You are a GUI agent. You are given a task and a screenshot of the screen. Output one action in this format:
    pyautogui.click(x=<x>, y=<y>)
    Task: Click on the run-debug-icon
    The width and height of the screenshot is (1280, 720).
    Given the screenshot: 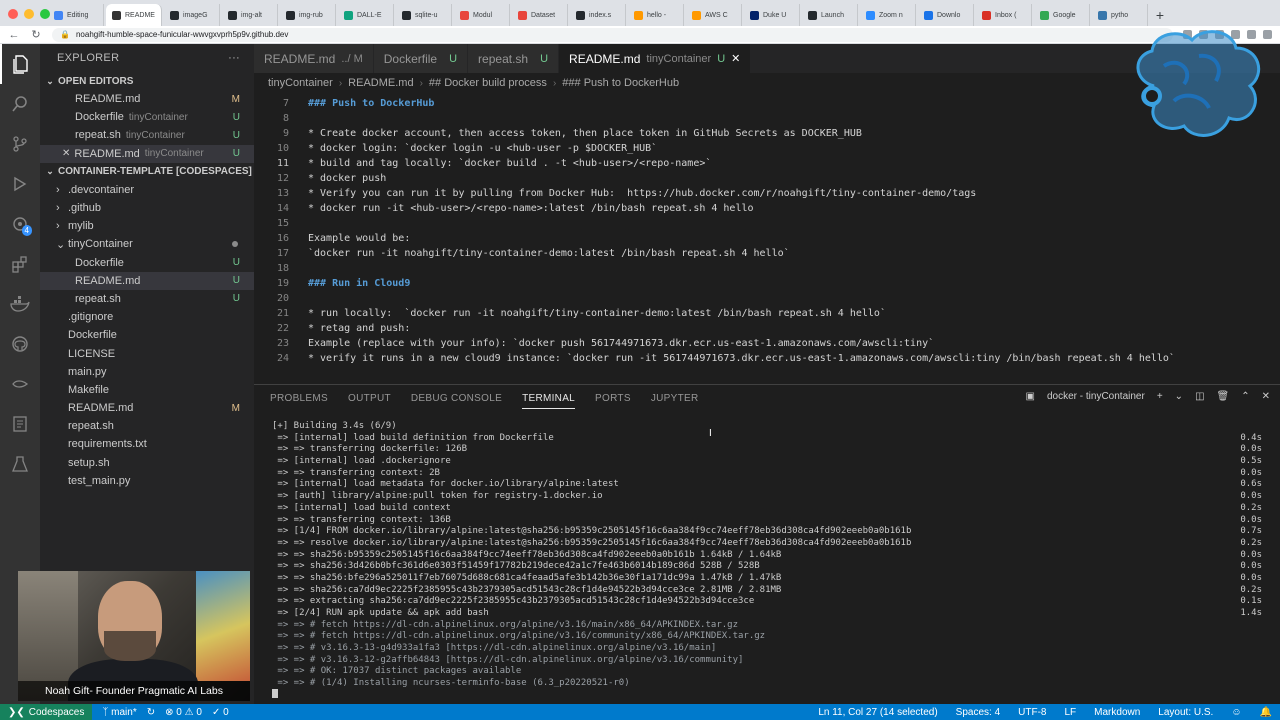 What is the action you would take?
    pyautogui.click(x=20, y=184)
    